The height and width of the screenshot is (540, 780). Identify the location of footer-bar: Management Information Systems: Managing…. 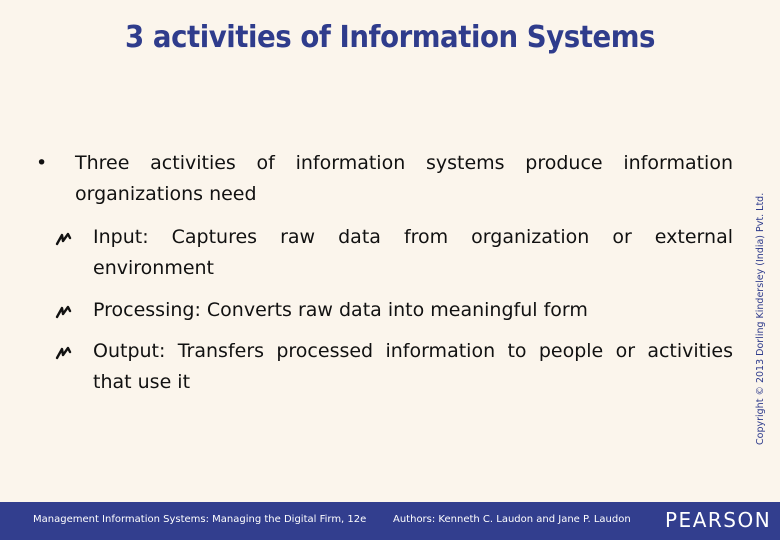
(390, 521).